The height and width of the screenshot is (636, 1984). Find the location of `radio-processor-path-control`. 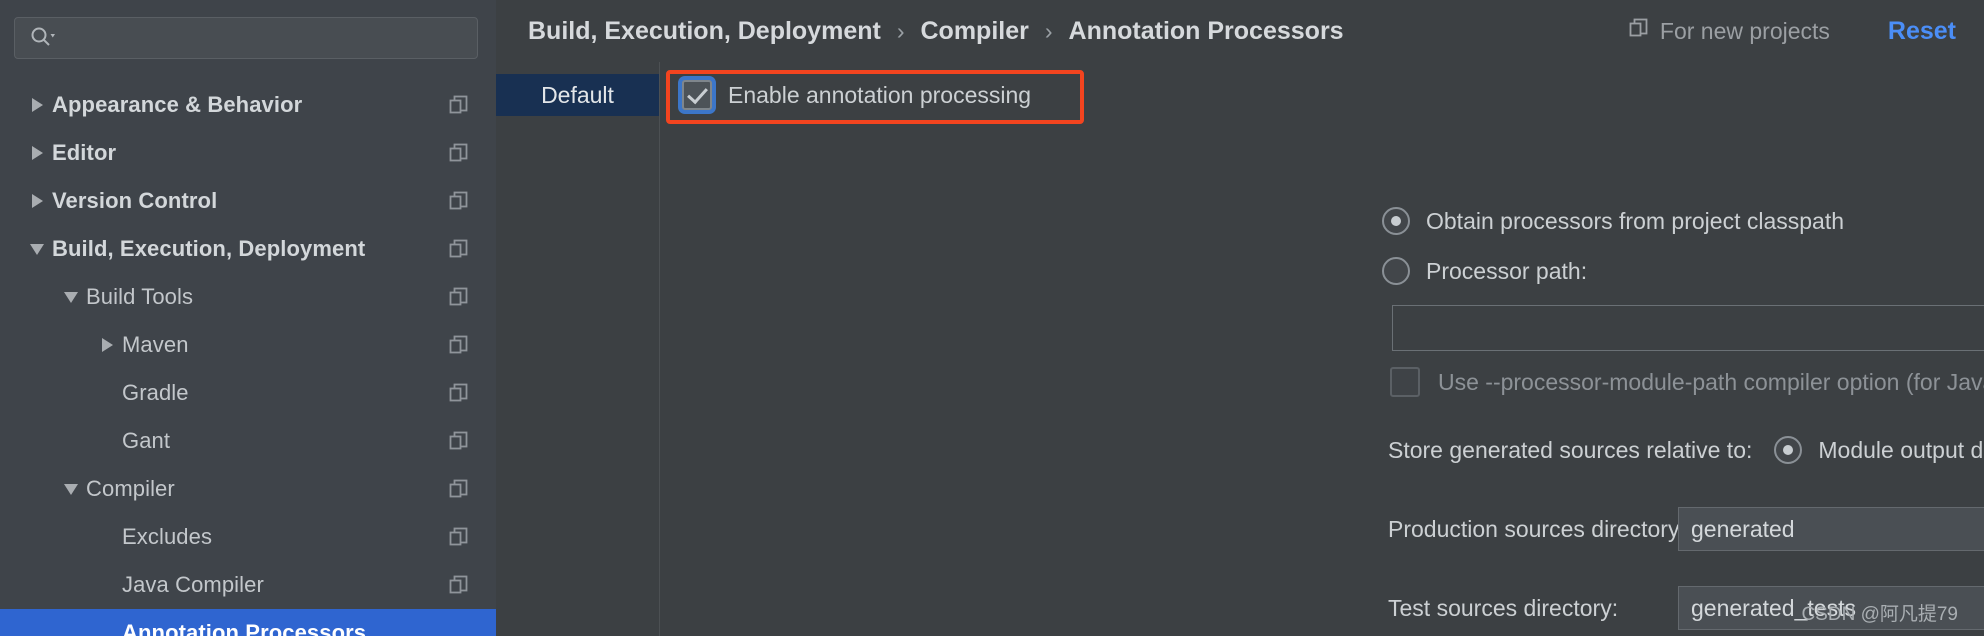

radio-processor-path-control is located at coordinates (1396, 271).